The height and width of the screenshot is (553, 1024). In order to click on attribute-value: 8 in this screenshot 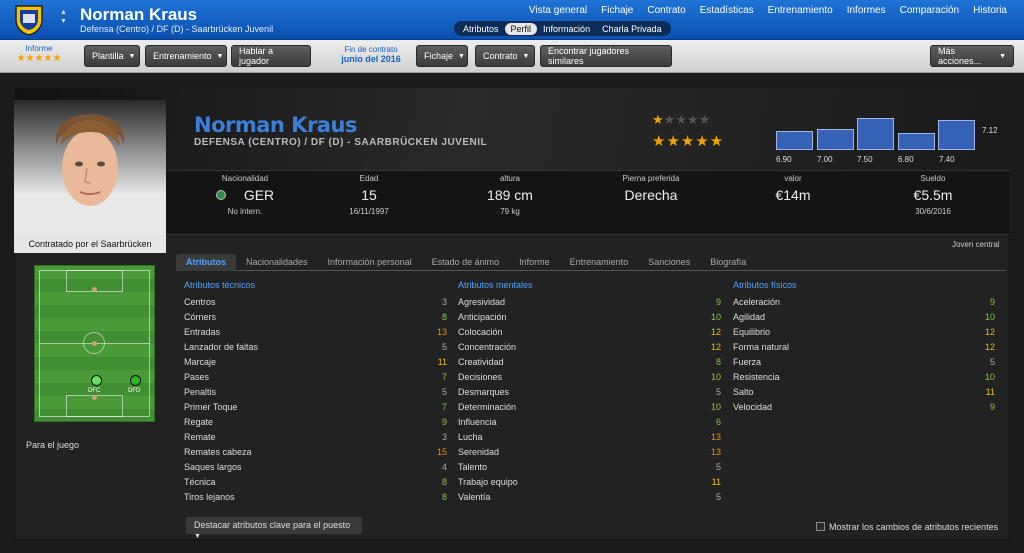, I will do `click(444, 497)`.